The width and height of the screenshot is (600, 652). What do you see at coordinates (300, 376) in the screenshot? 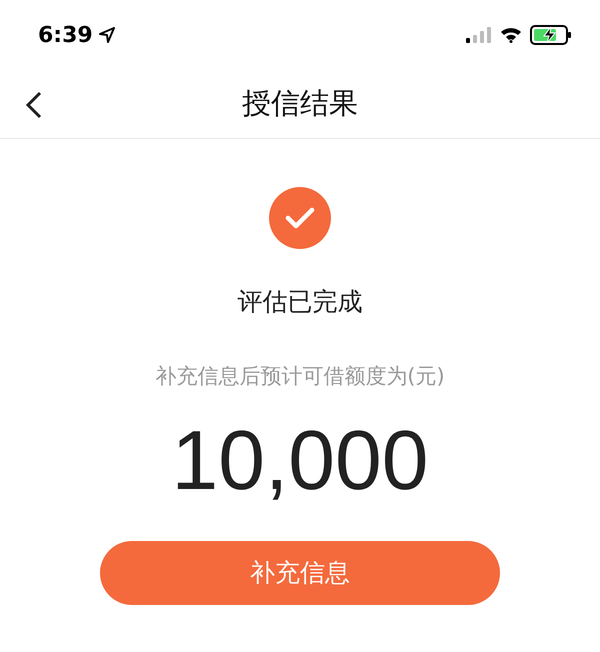
I see `amount-caption: 补充信息后预计可借额度为(元)` at bounding box center [300, 376].